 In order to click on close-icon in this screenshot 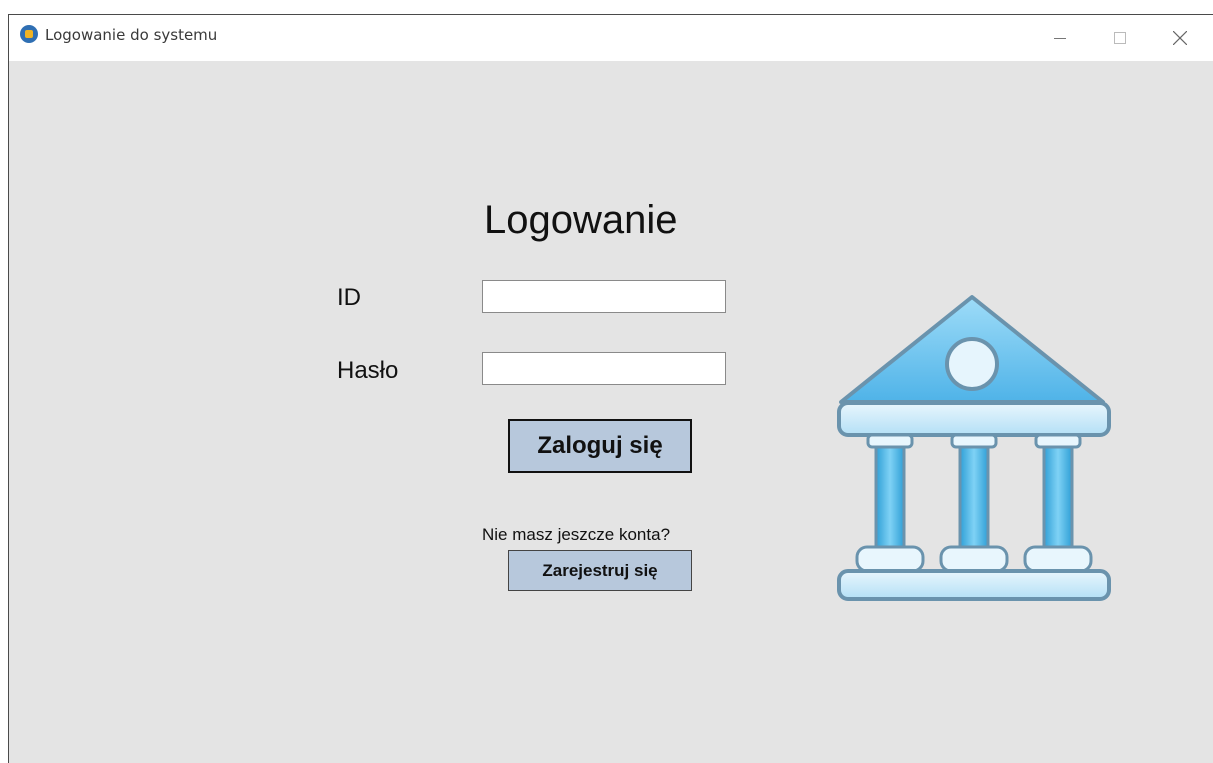, I will do `click(1180, 38)`.